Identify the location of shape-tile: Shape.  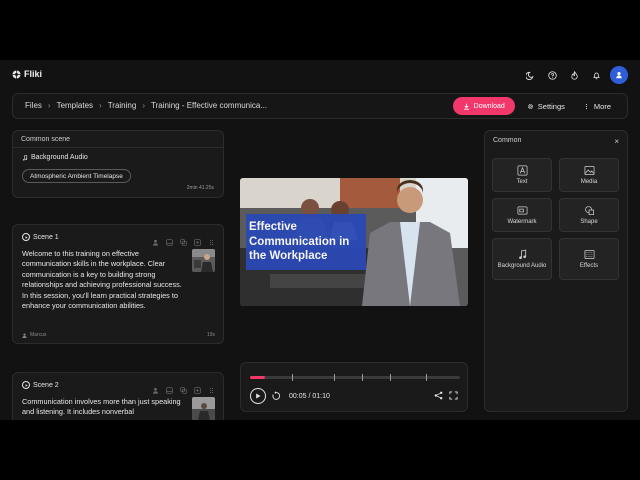
(589, 215).